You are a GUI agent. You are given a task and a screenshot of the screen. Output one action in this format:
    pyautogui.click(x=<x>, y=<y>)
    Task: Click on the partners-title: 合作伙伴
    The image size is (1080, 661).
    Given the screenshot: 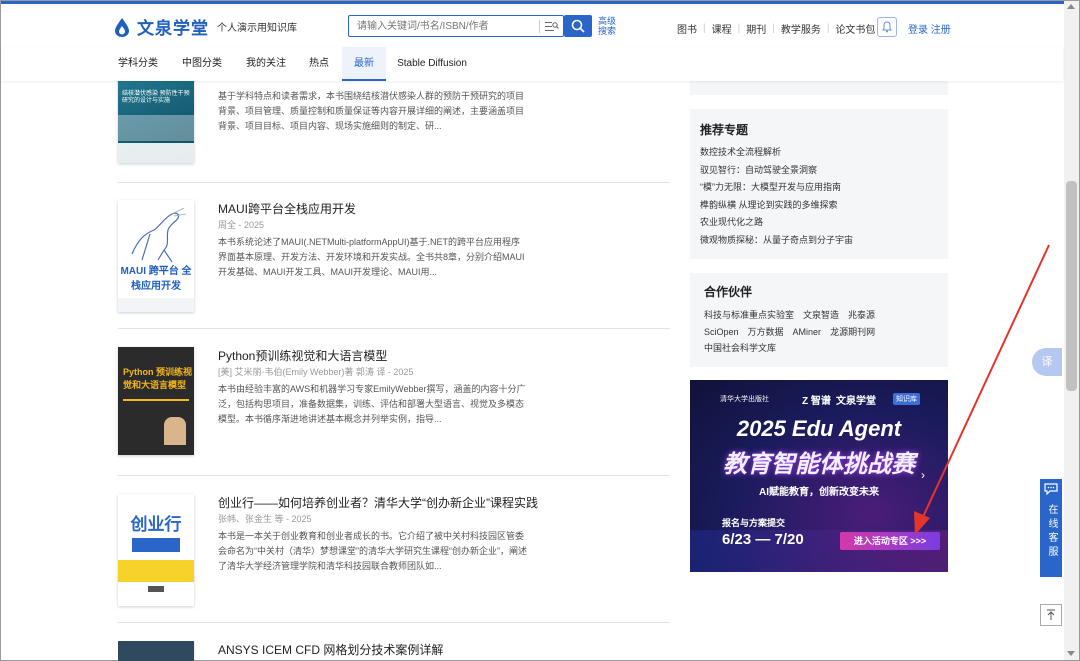 What is the action you would take?
    pyautogui.click(x=728, y=292)
    